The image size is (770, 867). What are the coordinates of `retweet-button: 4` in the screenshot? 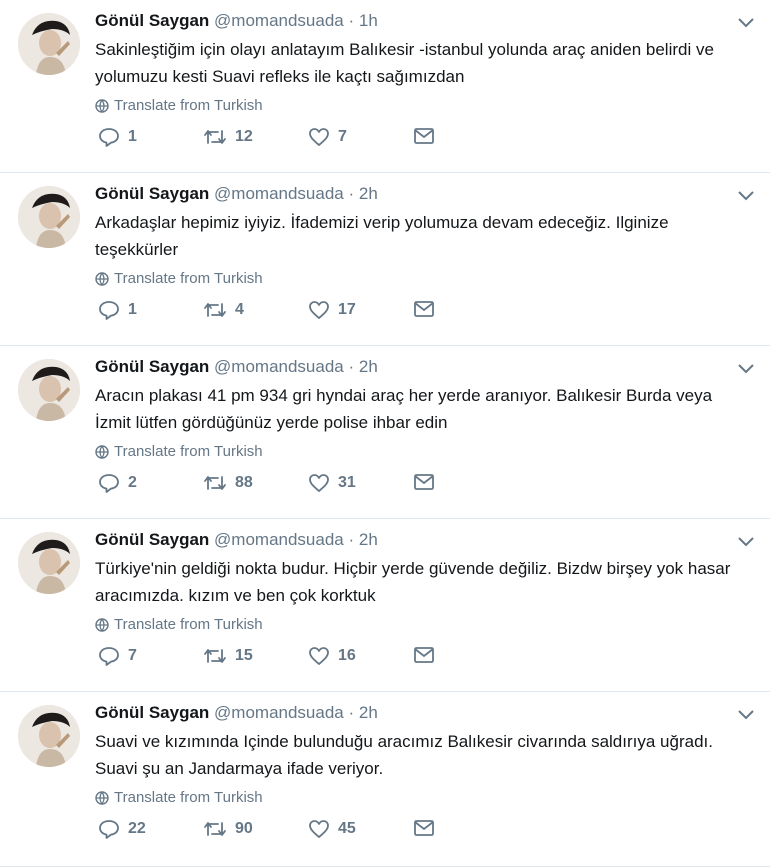 It's located at (223, 310).